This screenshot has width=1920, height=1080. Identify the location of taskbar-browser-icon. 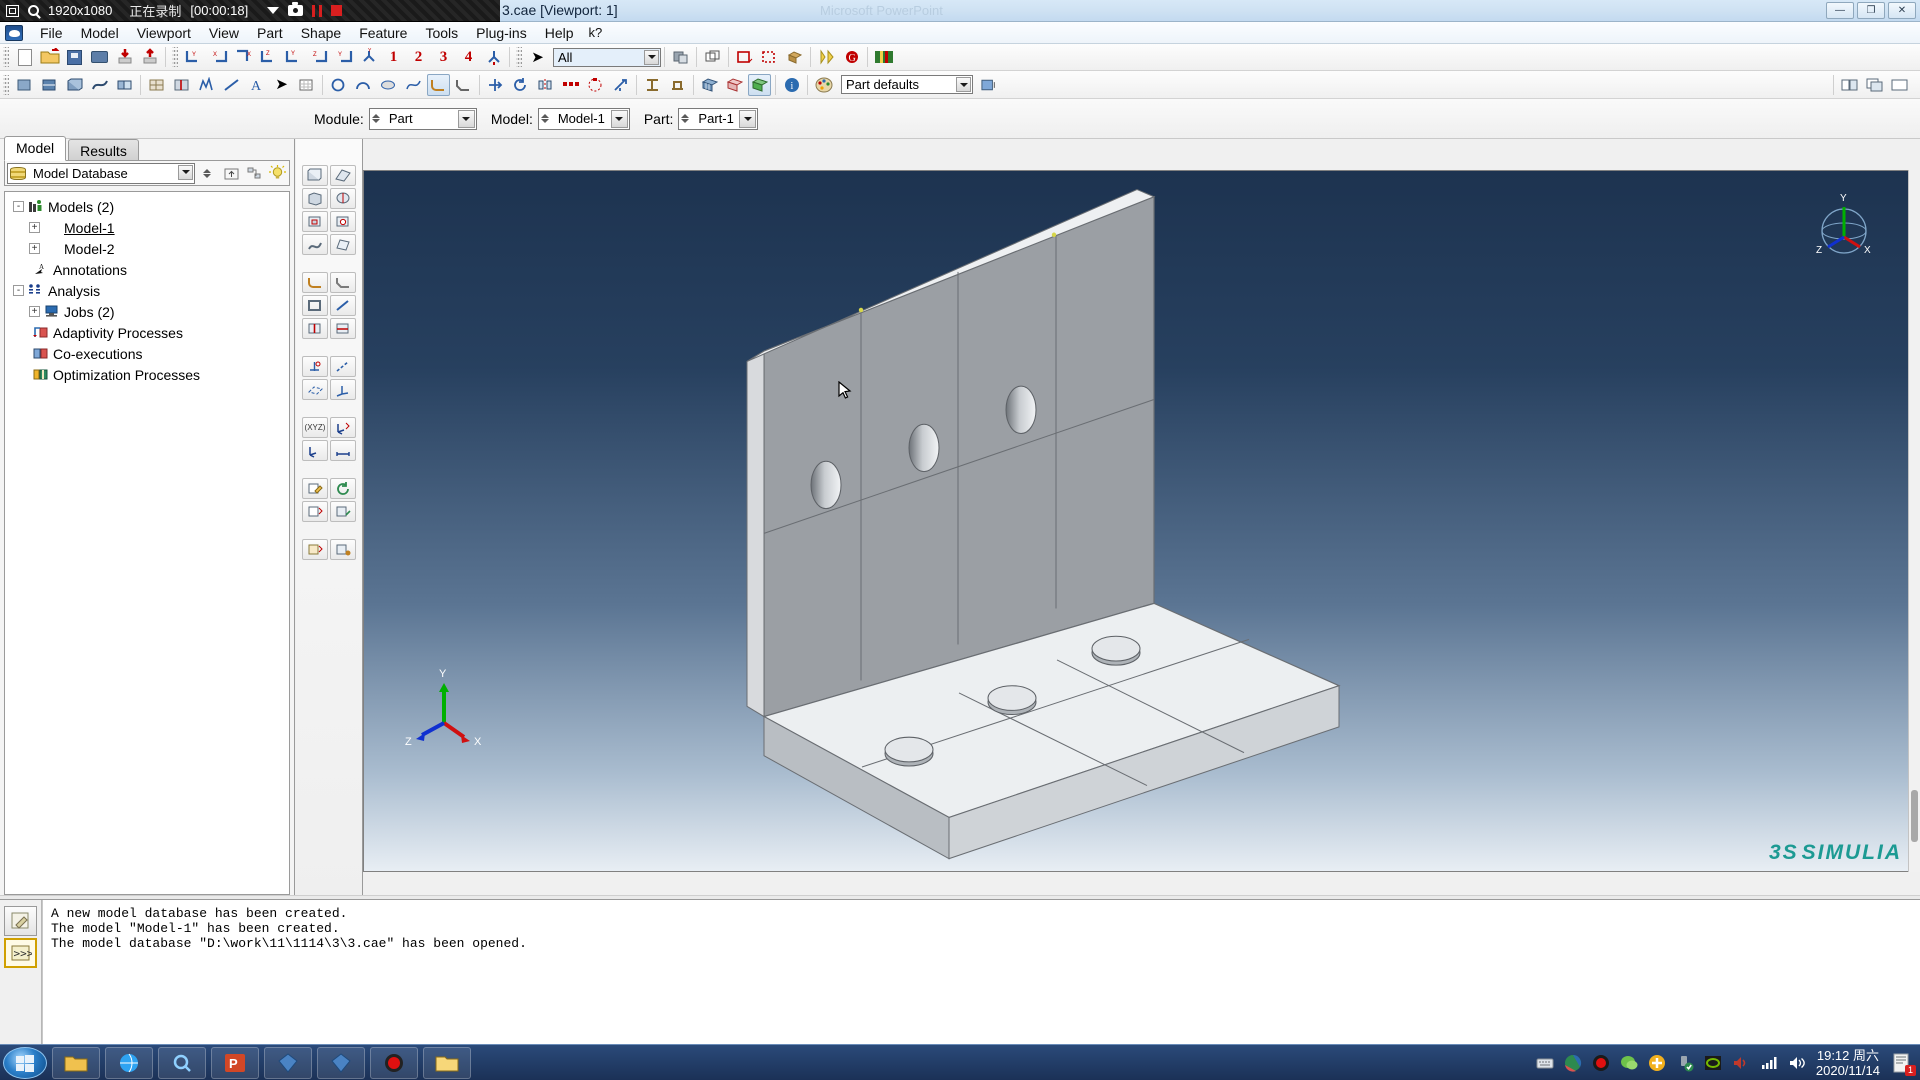
(129, 1062).